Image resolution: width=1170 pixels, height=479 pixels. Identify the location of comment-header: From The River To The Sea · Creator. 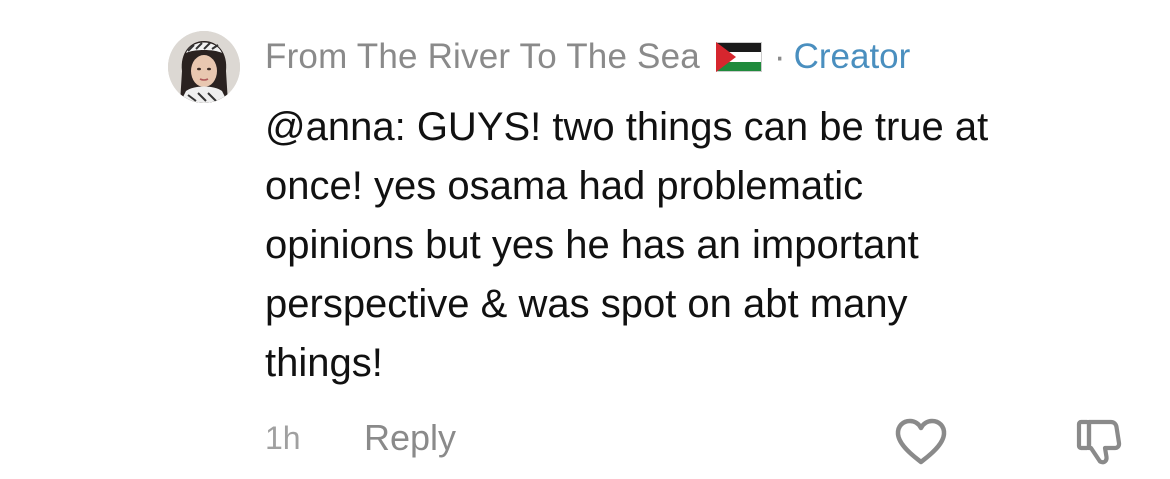
(587, 57).